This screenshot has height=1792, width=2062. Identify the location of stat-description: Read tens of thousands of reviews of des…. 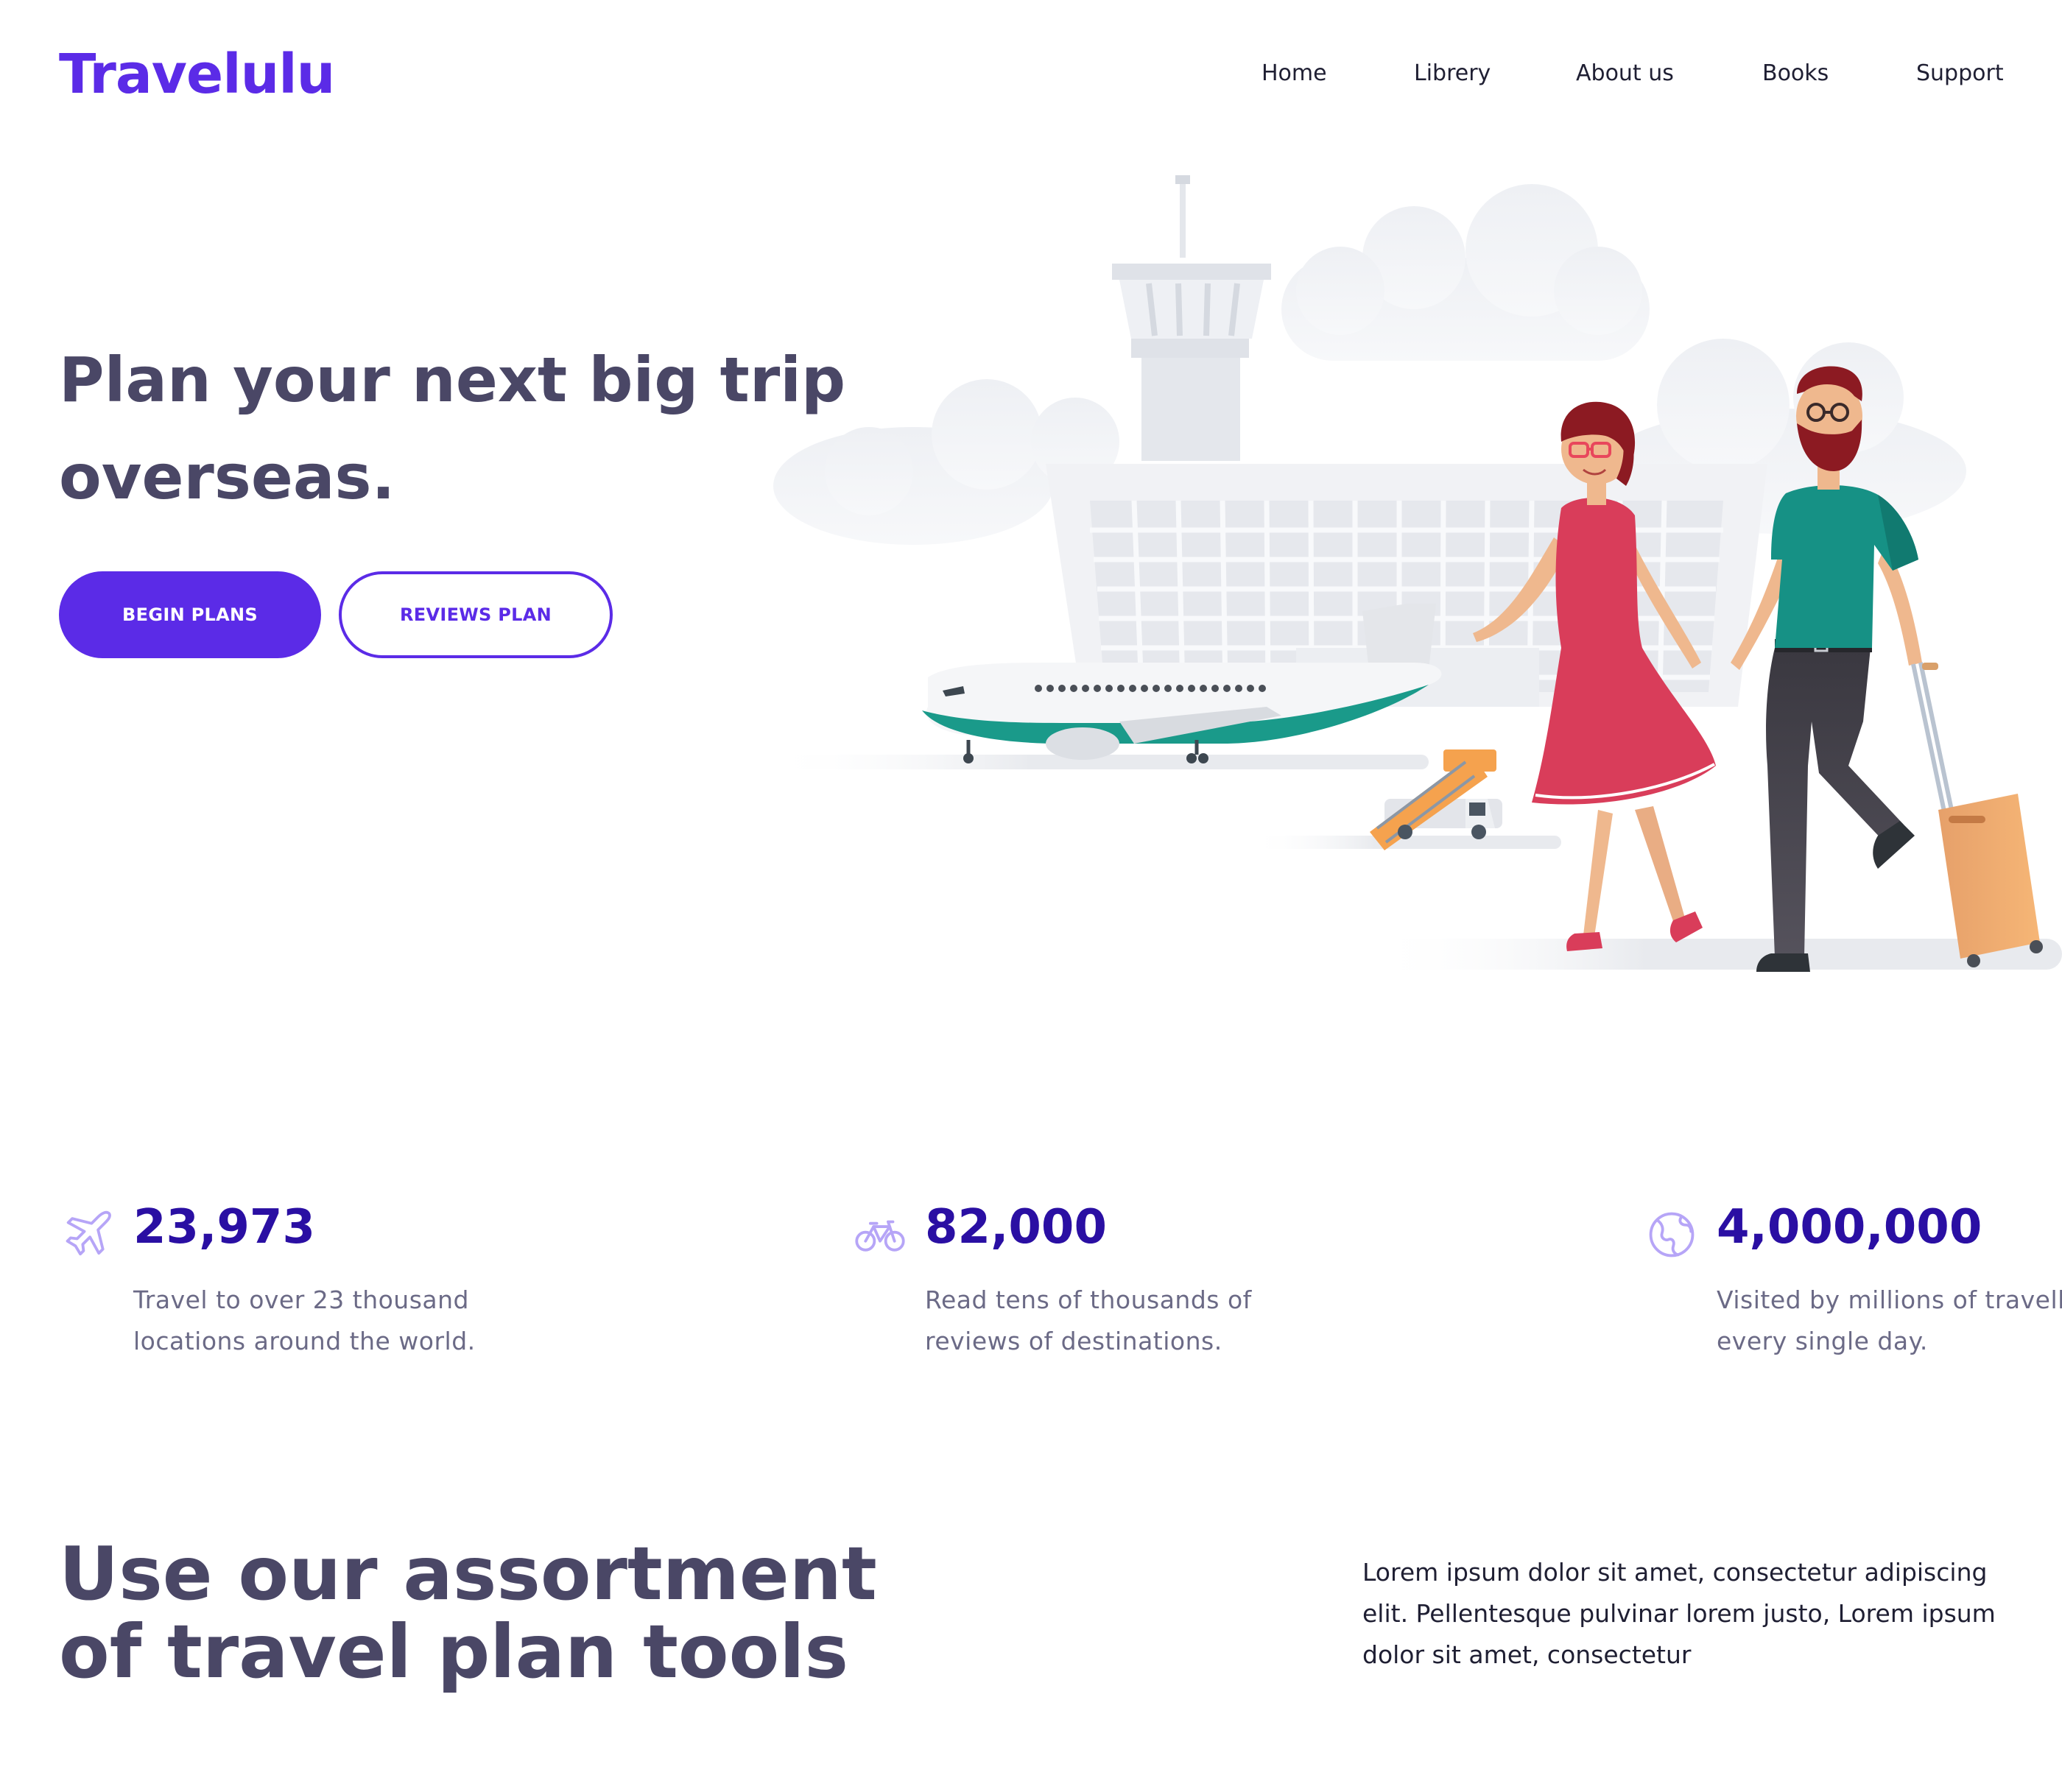
(1088, 1320).